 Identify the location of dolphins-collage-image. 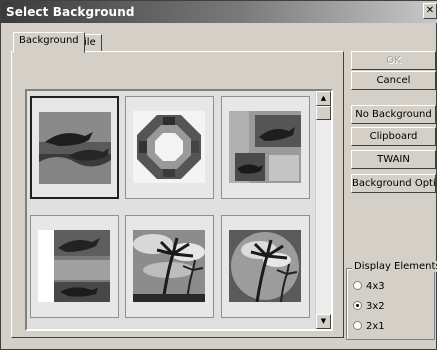
(265, 147).